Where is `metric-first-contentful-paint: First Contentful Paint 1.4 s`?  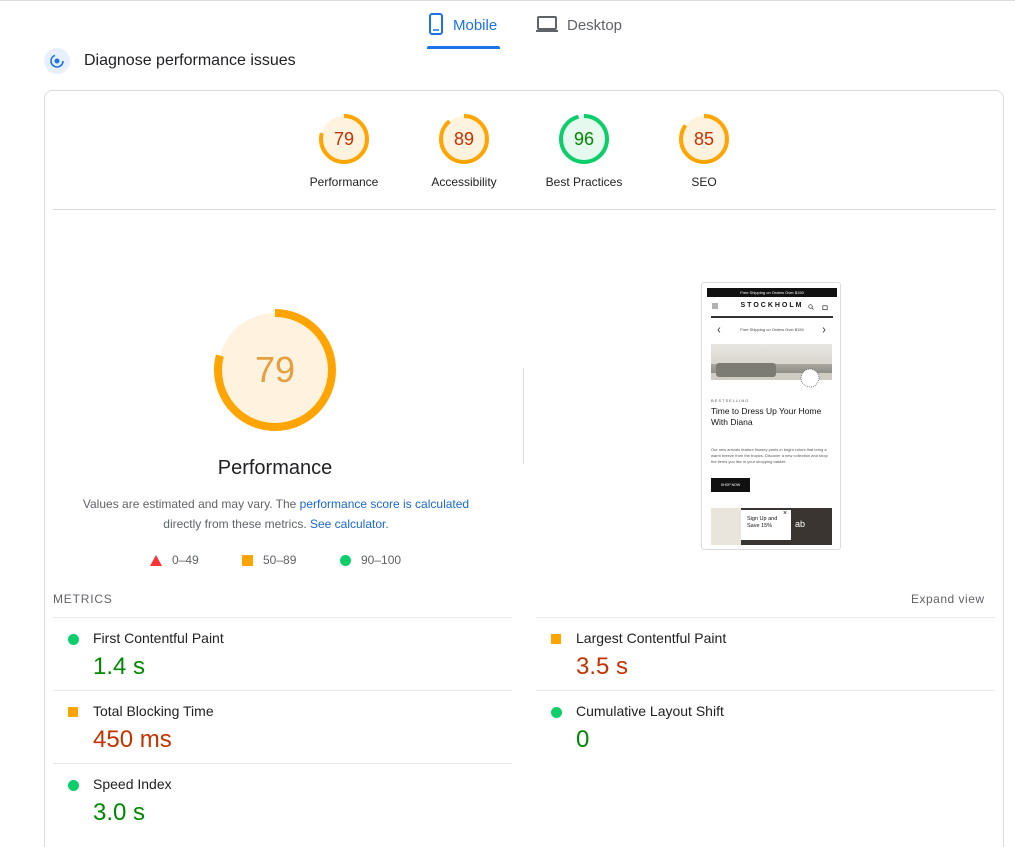 metric-first-contentful-paint: First Contentful Paint 1.4 s is located at coordinates (278, 654).